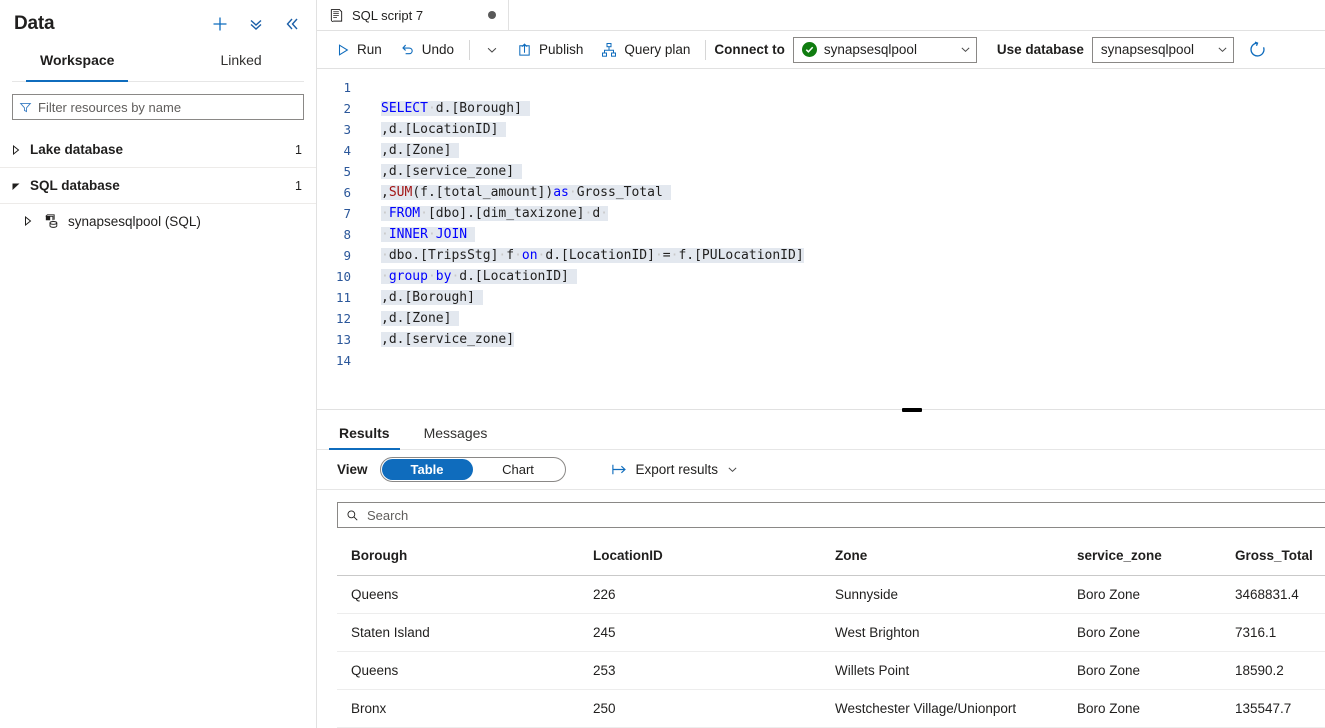 Image resolution: width=1325 pixels, height=728 pixels. I want to click on code-line-text: ·INNER·JOIN, so click(418, 234).